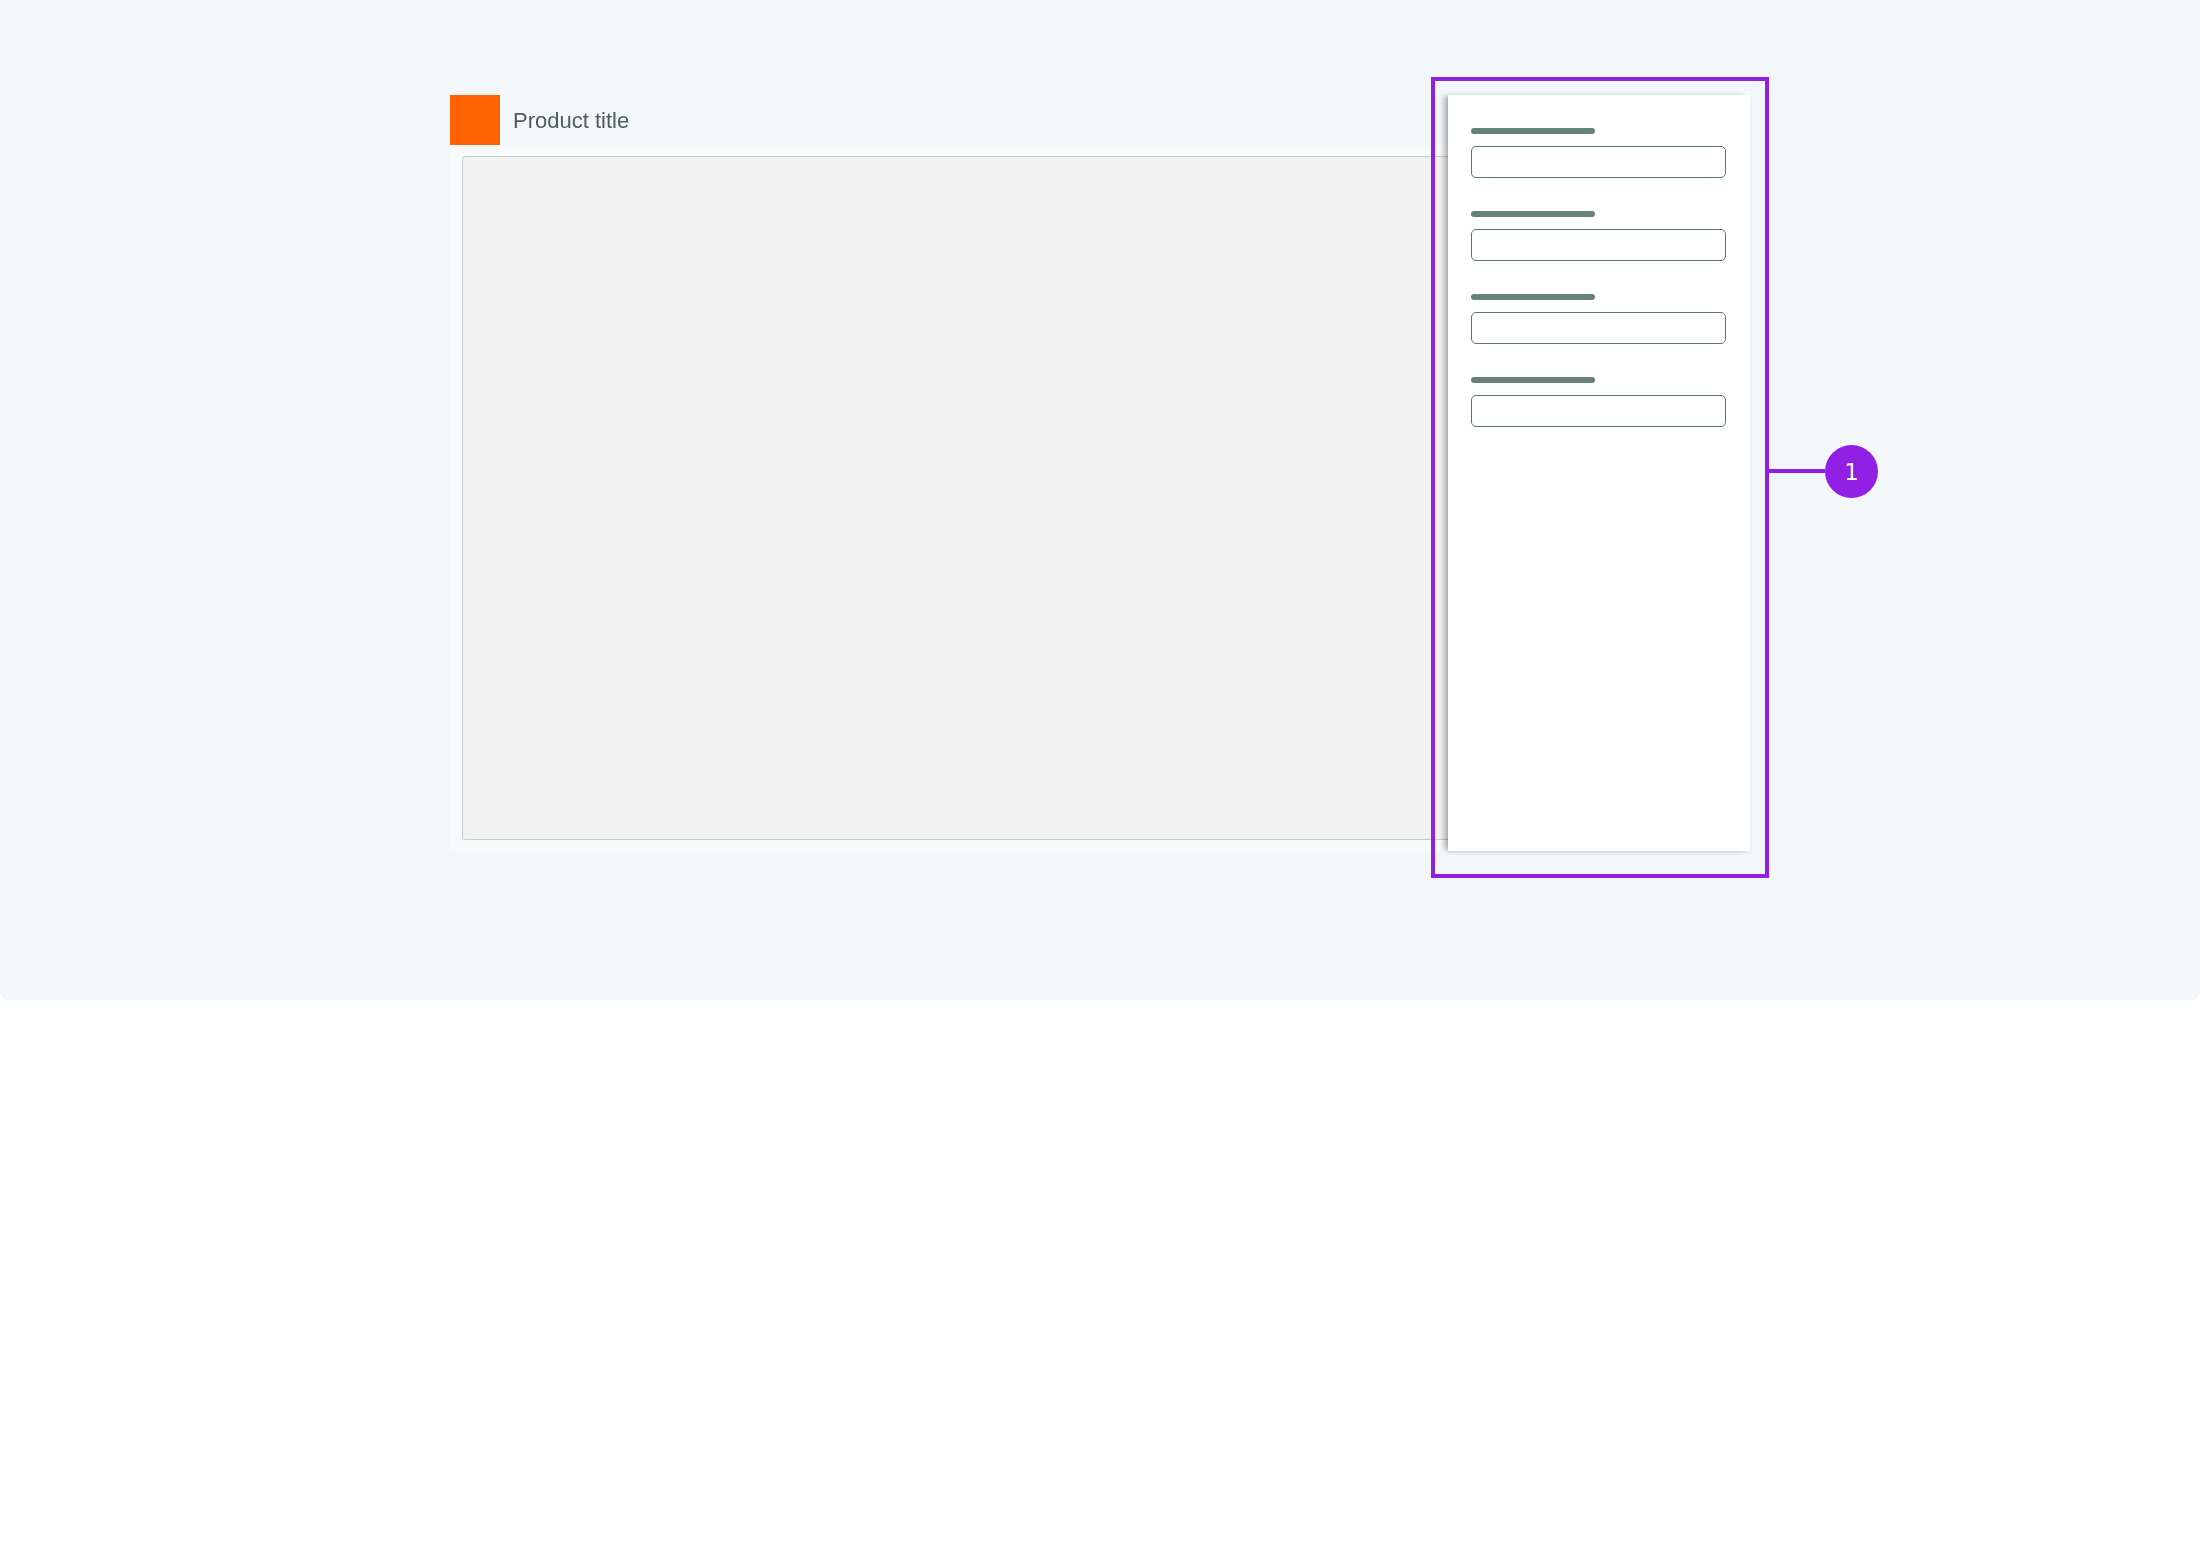 The width and height of the screenshot is (2200, 1551). Describe the element at coordinates (475, 120) in the screenshot. I see `product-logo-icon` at that location.